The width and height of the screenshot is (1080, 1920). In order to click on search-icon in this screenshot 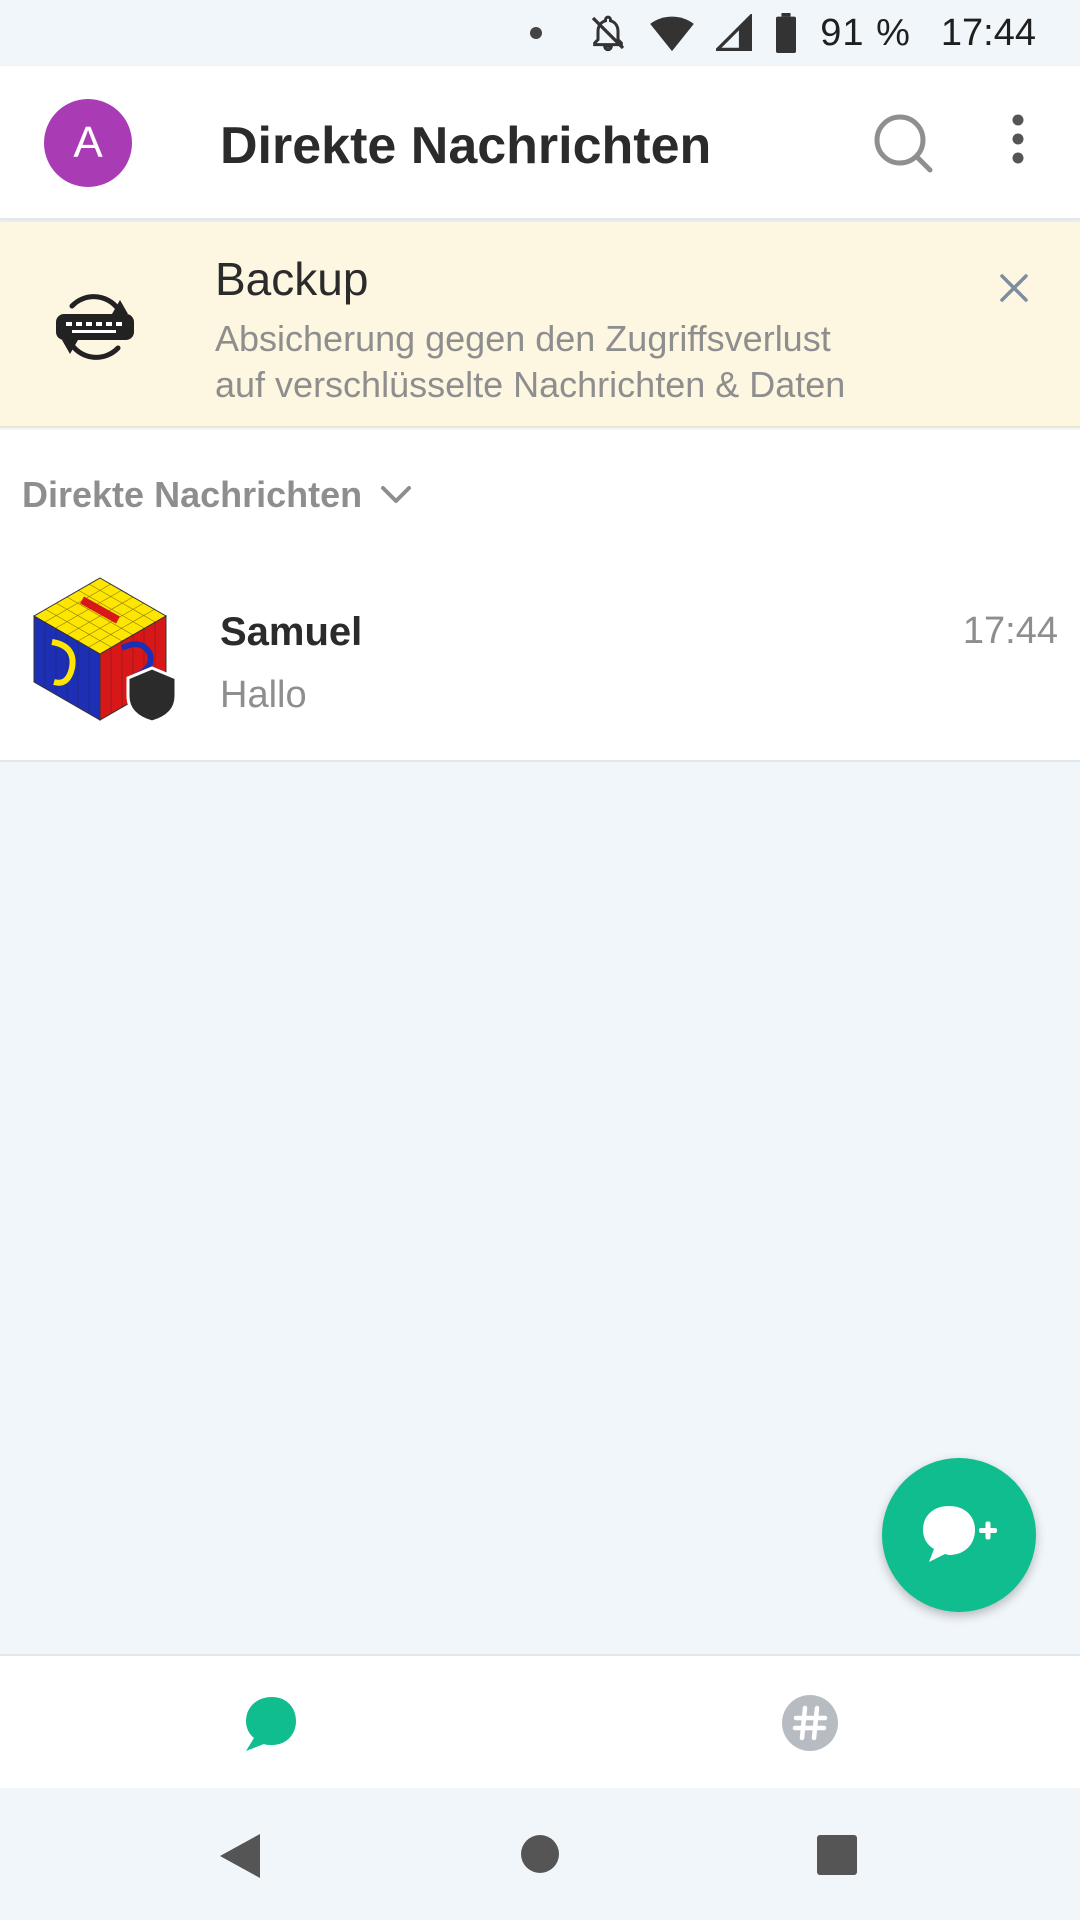, I will do `click(903, 143)`.